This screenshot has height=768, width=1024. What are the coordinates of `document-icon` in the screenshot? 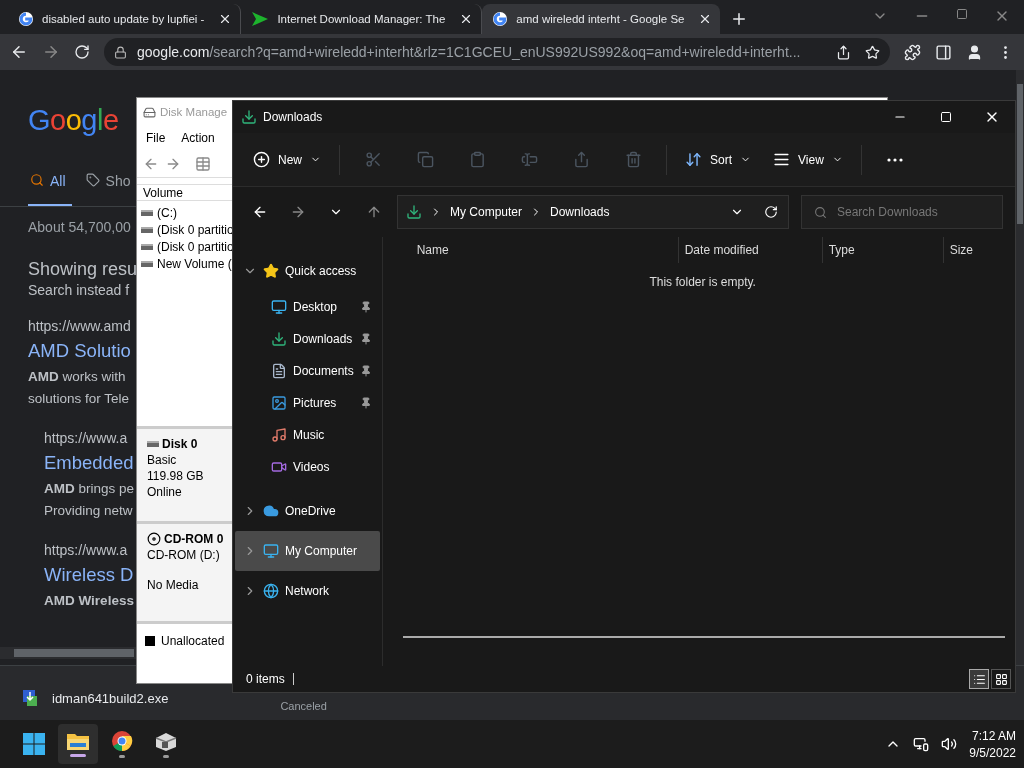 It's located at (279, 371).